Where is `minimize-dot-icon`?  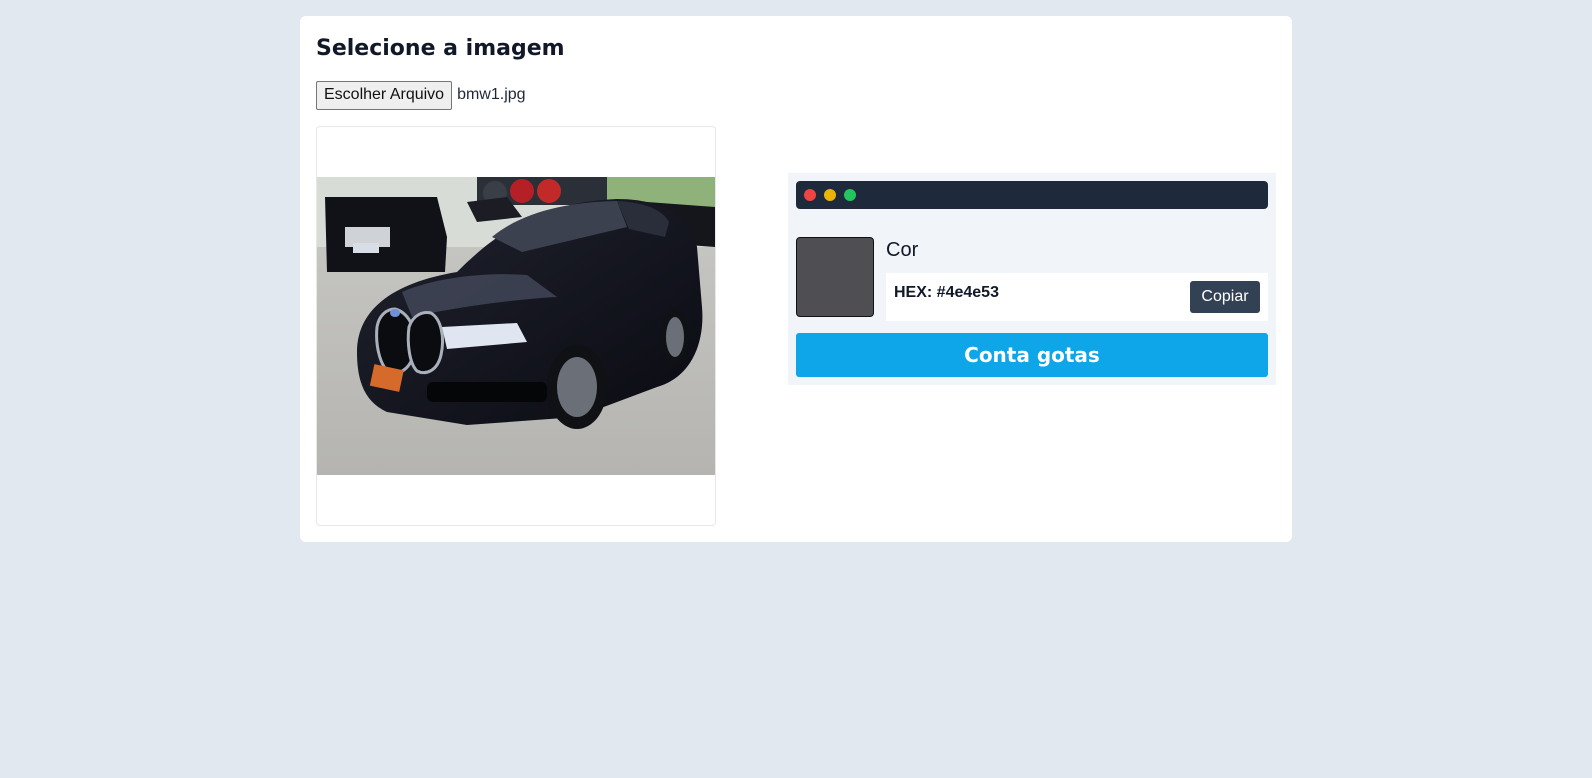
minimize-dot-icon is located at coordinates (830, 195).